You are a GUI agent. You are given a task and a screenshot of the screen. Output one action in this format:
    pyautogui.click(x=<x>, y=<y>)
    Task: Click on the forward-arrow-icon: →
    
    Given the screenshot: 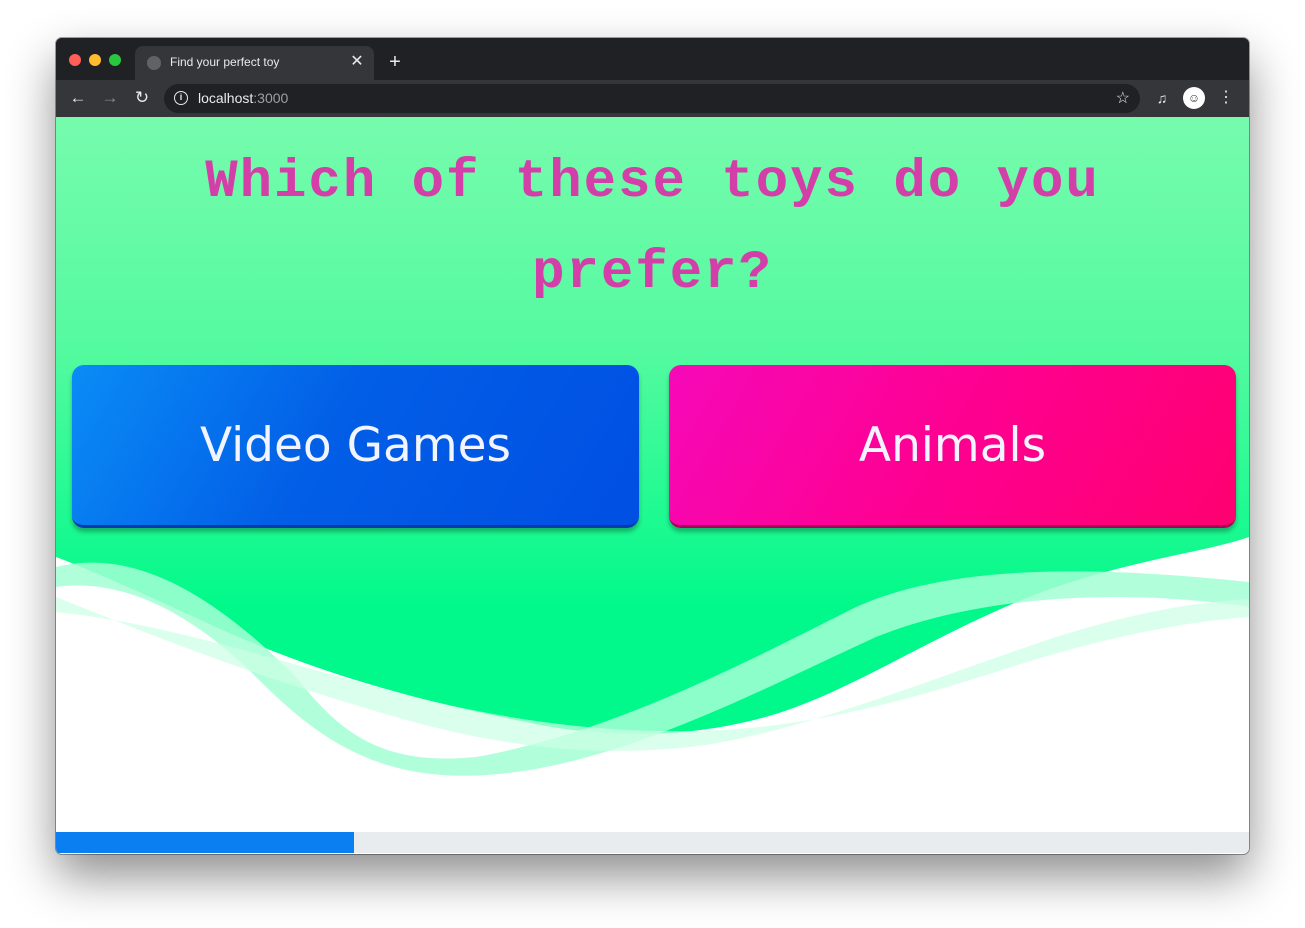 What is the action you would take?
    pyautogui.click(x=110, y=98)
    